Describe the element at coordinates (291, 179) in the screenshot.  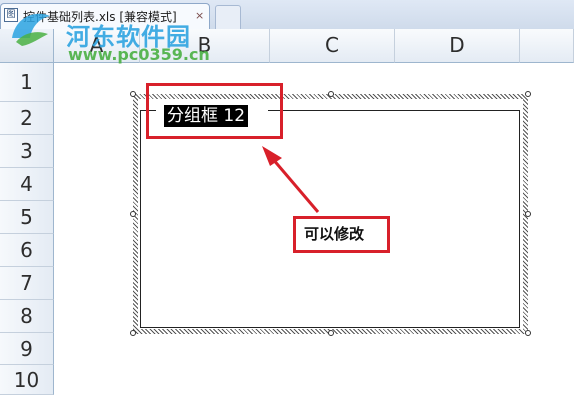
I see `annotation-arrow` at that location.